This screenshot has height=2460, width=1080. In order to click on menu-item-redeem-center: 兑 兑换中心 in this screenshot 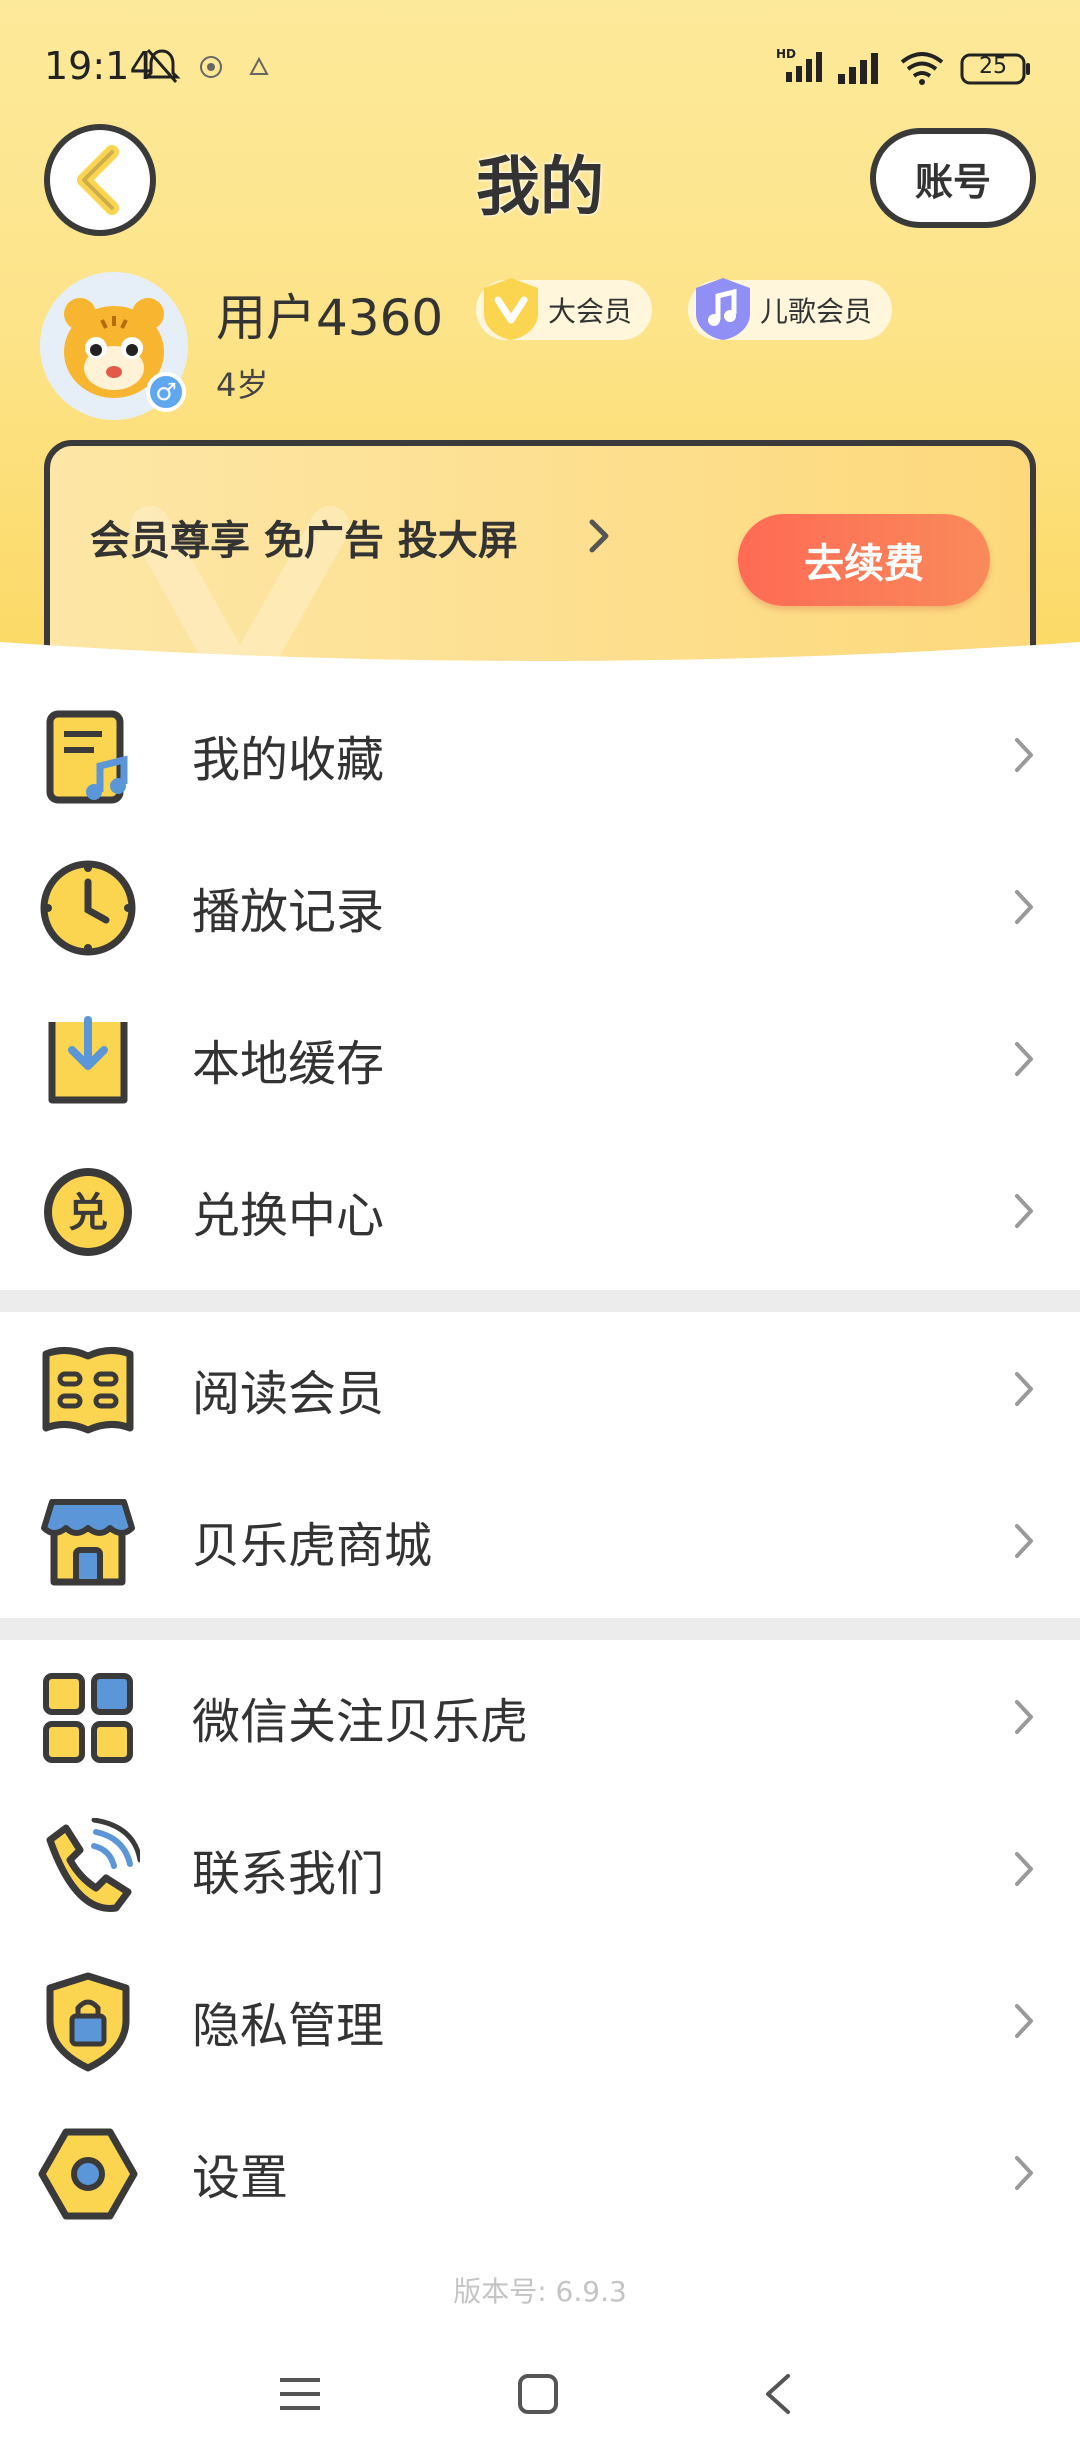, I will do `click(540, 1211)`.